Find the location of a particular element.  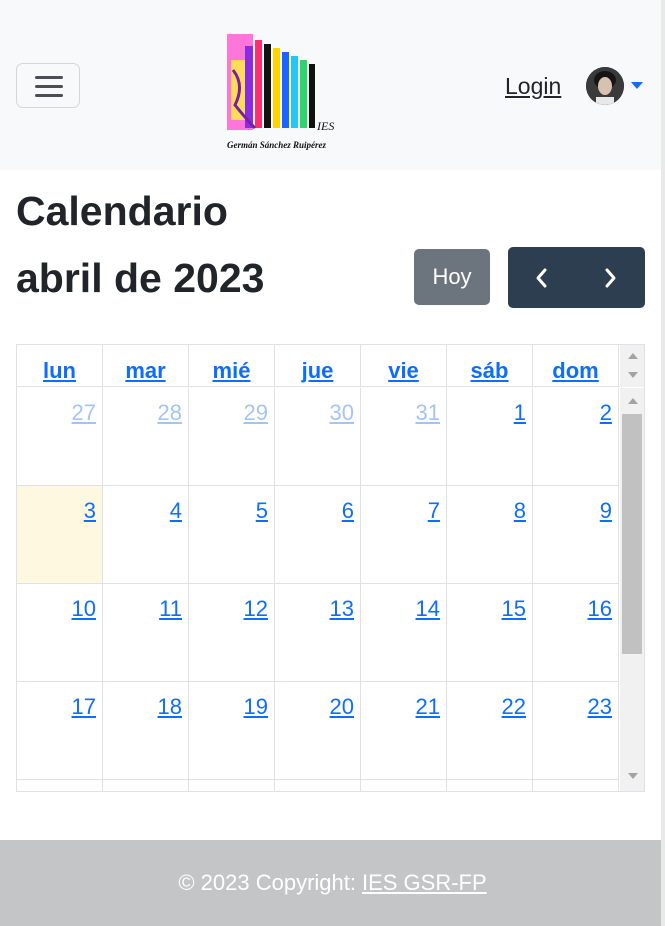

day-number-link: 7 is located at coordinates (434, 511).